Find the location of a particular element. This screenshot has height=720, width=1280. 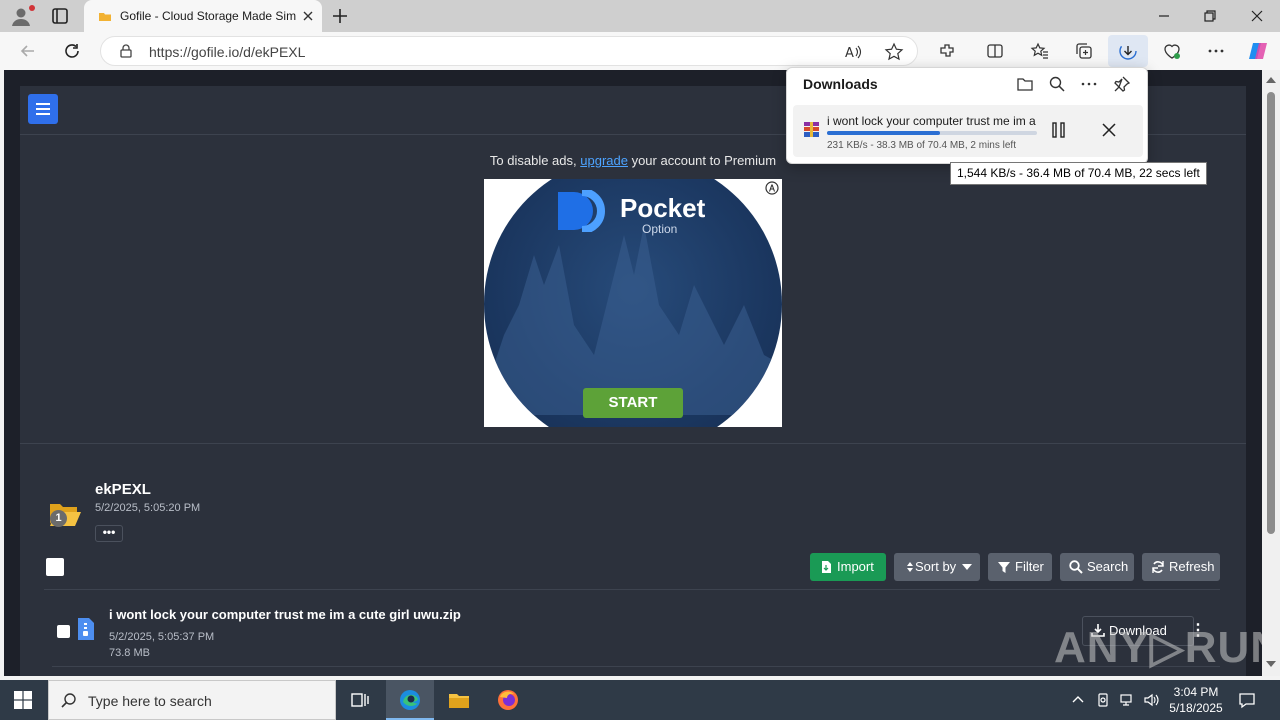

clock-date: 5/18/2025 is located at coordinates (1196, 708).